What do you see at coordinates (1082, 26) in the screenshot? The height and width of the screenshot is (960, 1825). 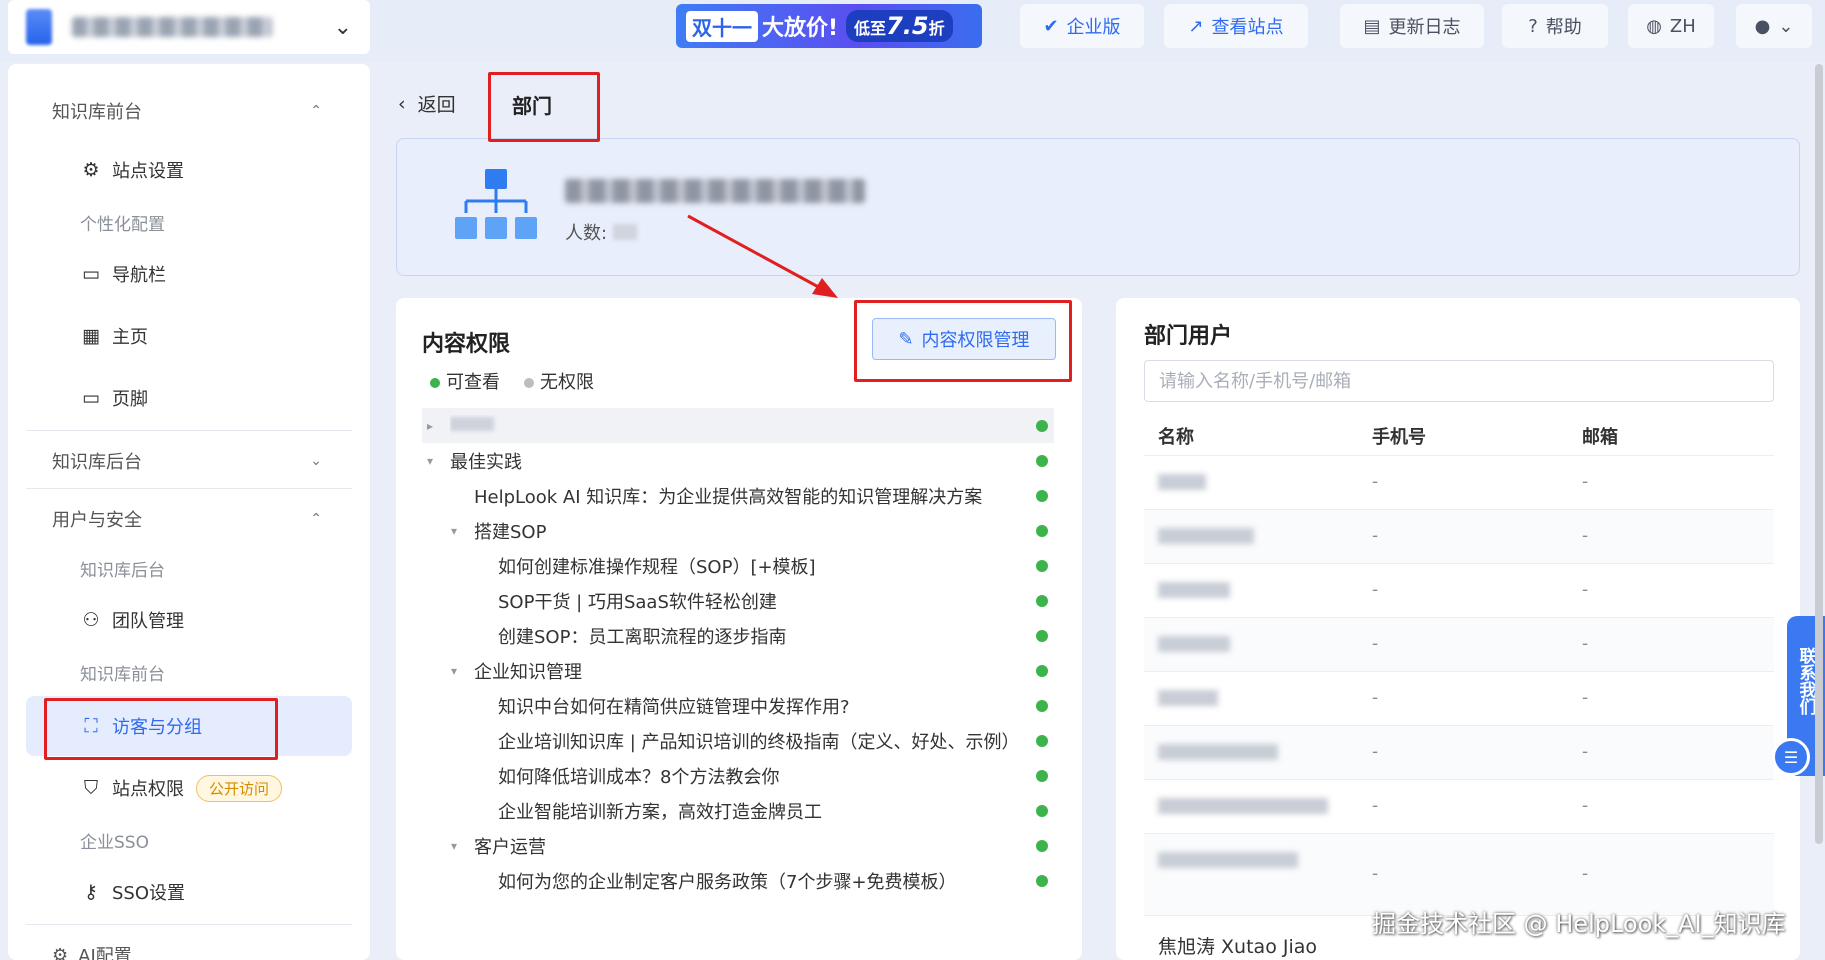 I see `enterprise-button: ✔ 企业版` at bounding box center [1082, 26].